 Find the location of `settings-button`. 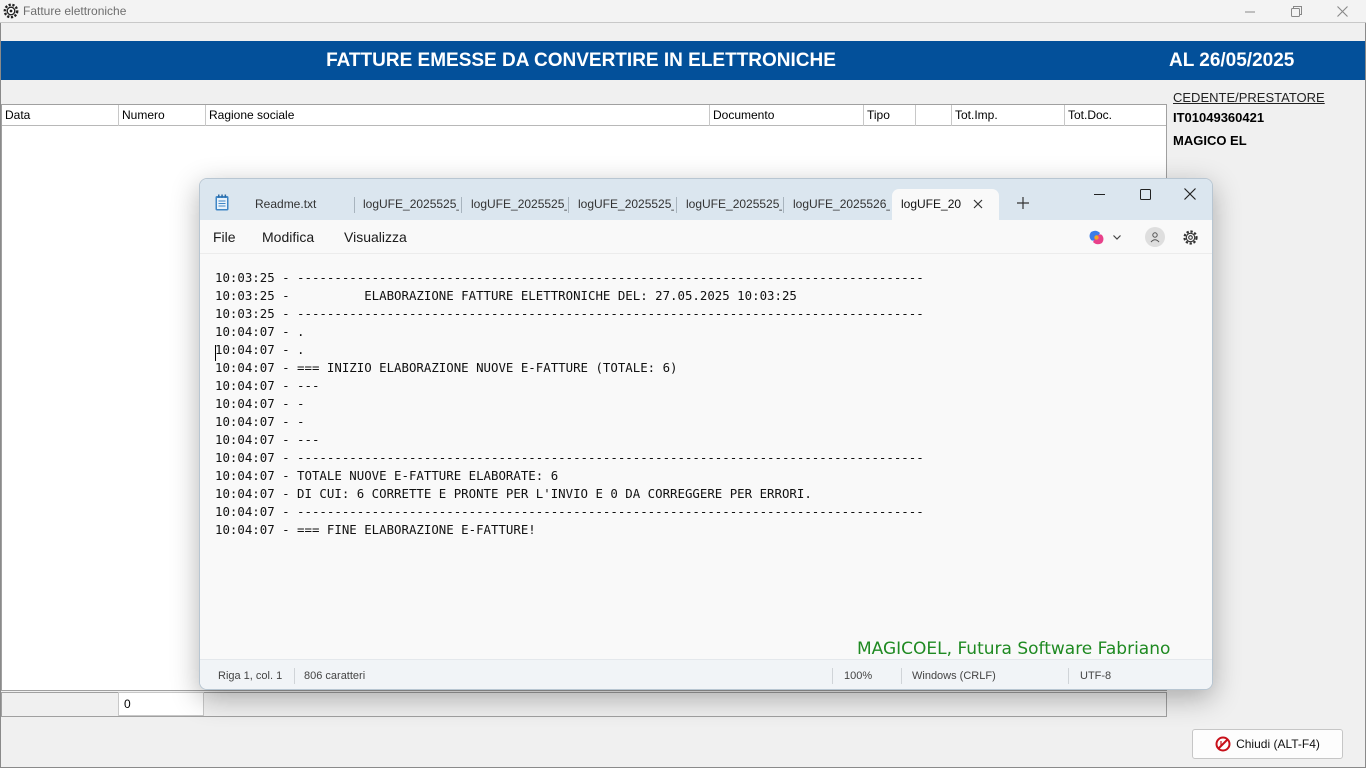

settings-button is located at coordinates (1190, 237).